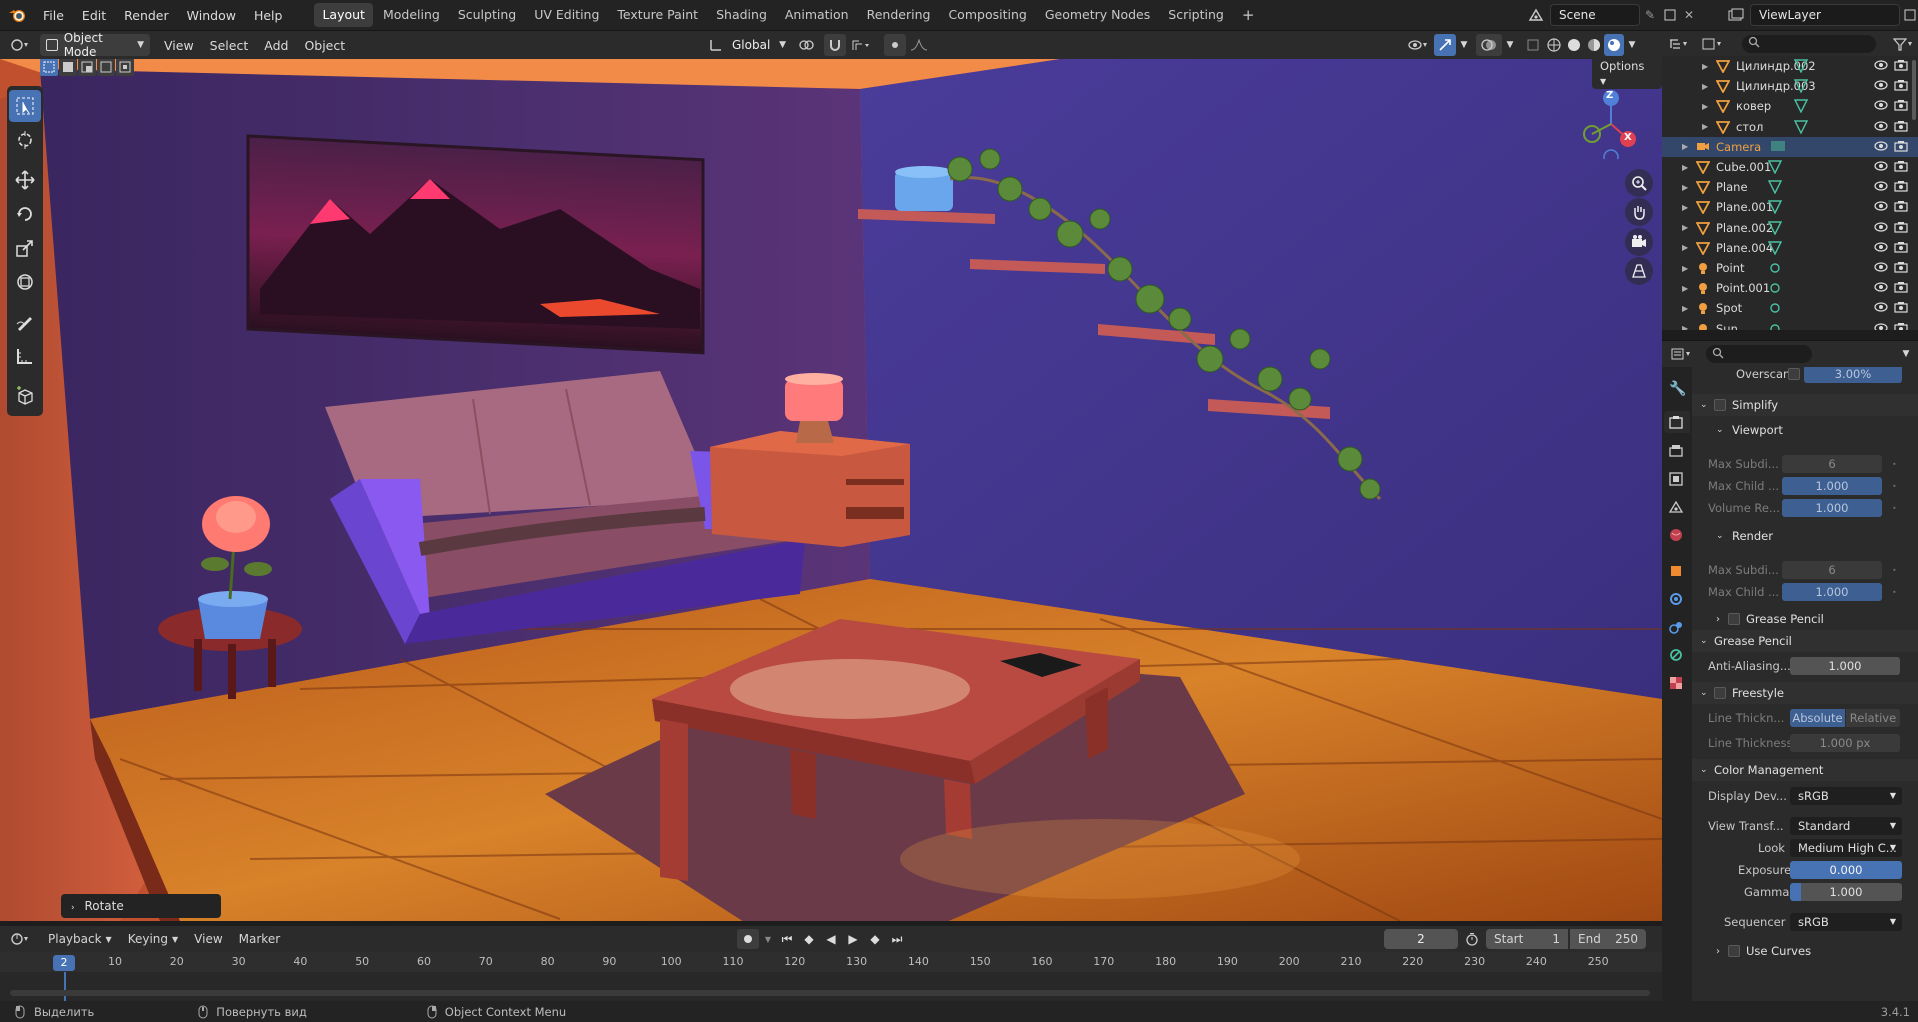 The image size is (1918, 1022). What do you see at coordinates (1445, 45) in the screenshot?
I see `gizmo-toggle-icon` at bounding box center [1445, 45].